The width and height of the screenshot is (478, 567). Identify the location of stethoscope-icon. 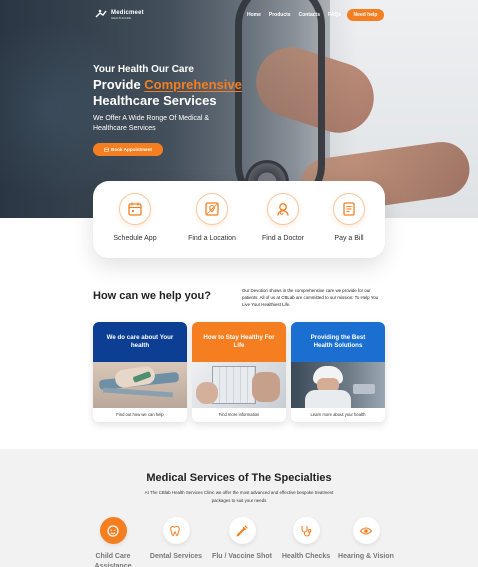
(306, 530).